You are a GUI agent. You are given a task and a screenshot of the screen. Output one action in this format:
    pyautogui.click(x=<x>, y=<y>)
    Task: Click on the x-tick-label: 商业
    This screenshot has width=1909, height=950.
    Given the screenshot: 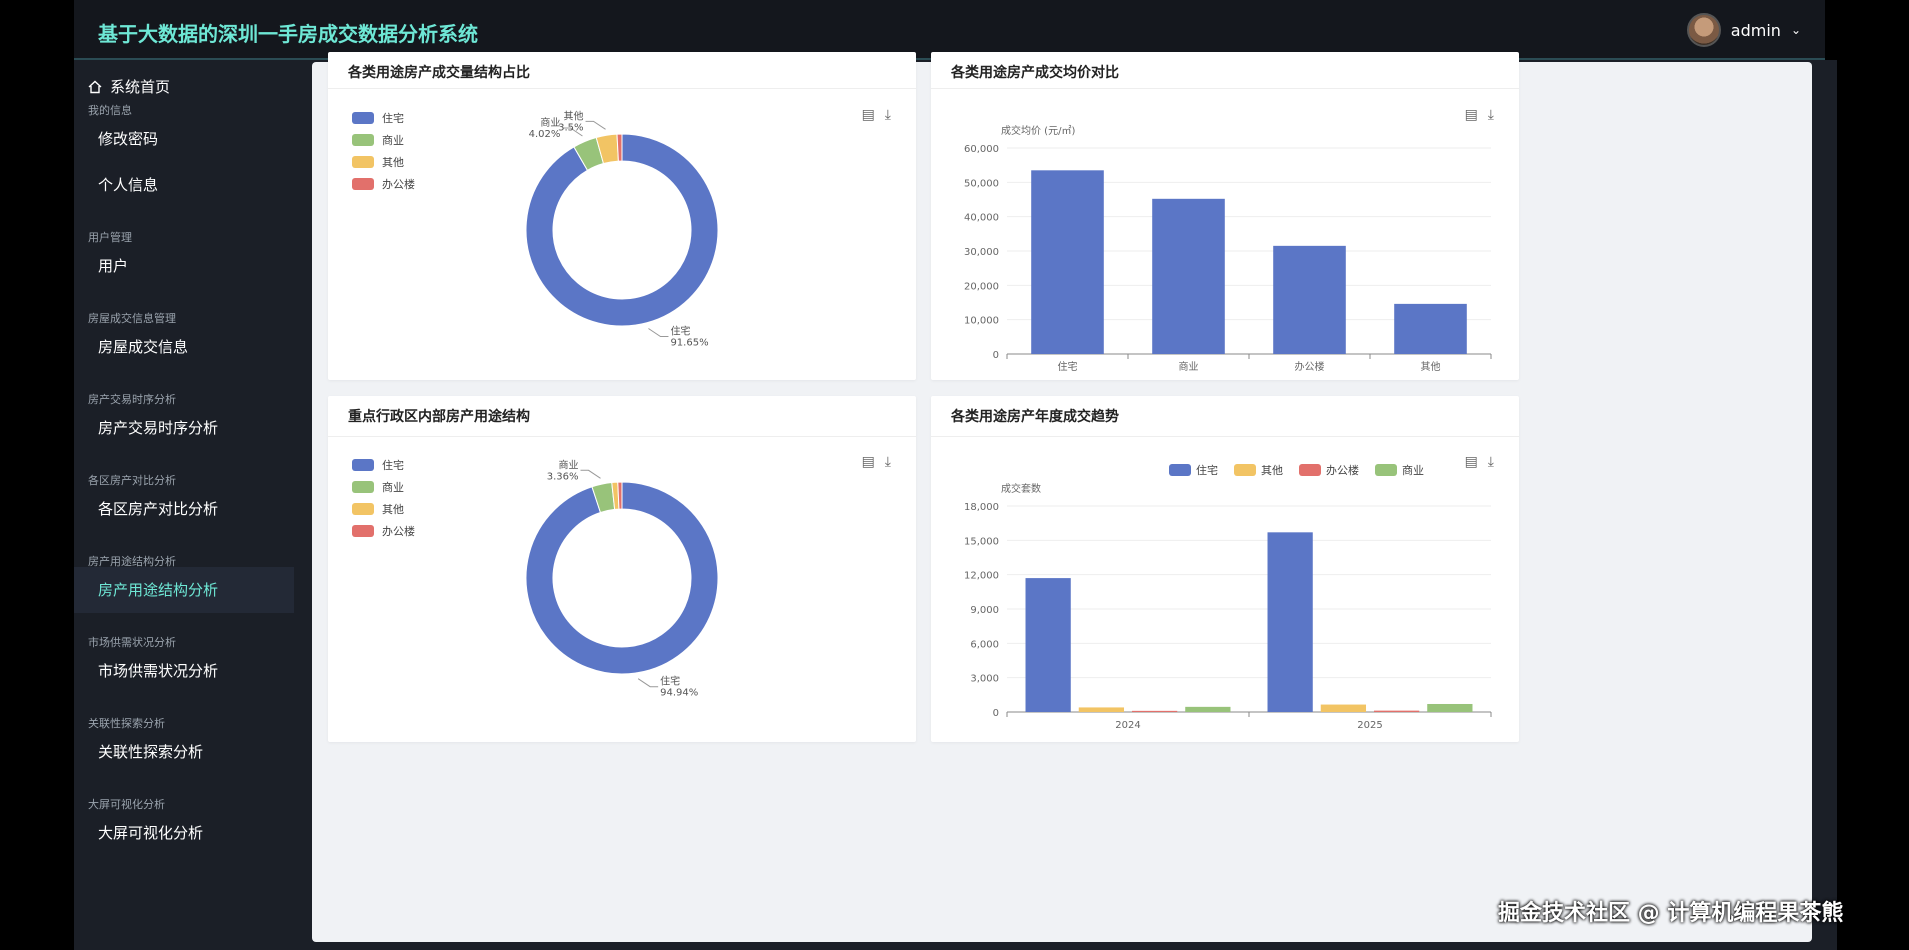 What is the action you would take?
    pyautogui.click(x=1189, y=366)
    